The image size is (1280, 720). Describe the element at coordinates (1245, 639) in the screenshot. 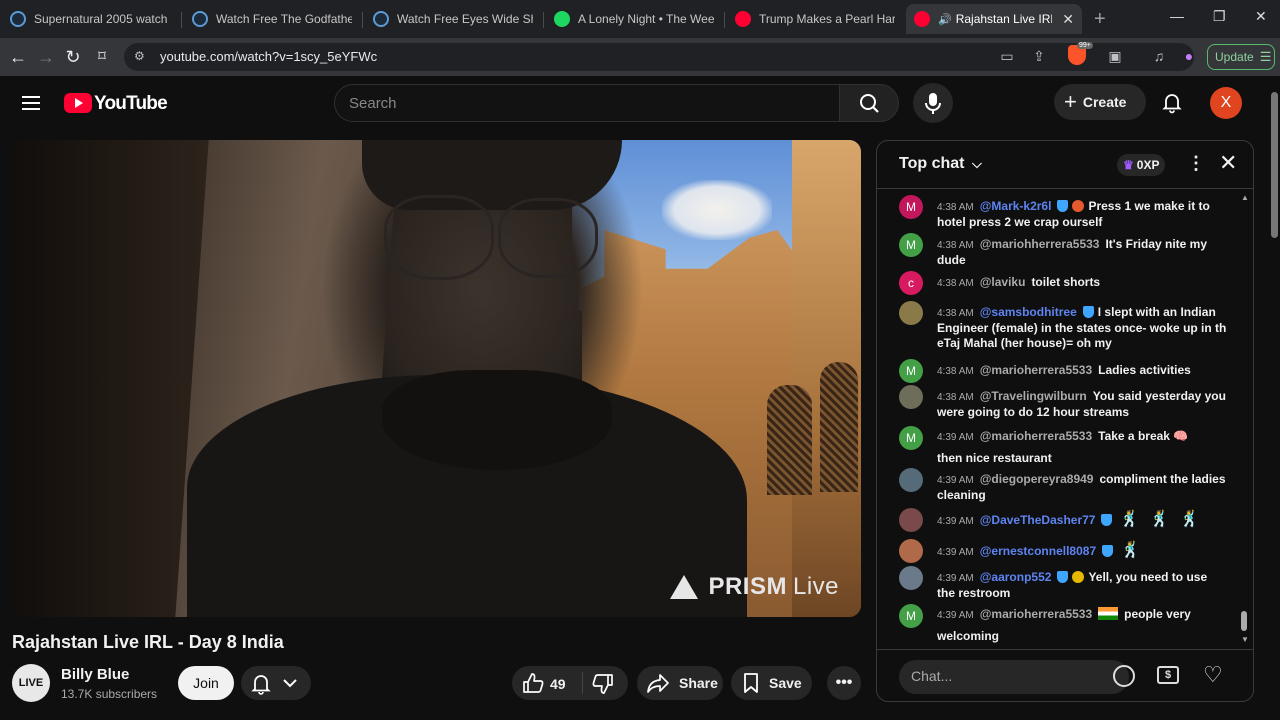

I see `scroll-down-icon: ▼` at that location.